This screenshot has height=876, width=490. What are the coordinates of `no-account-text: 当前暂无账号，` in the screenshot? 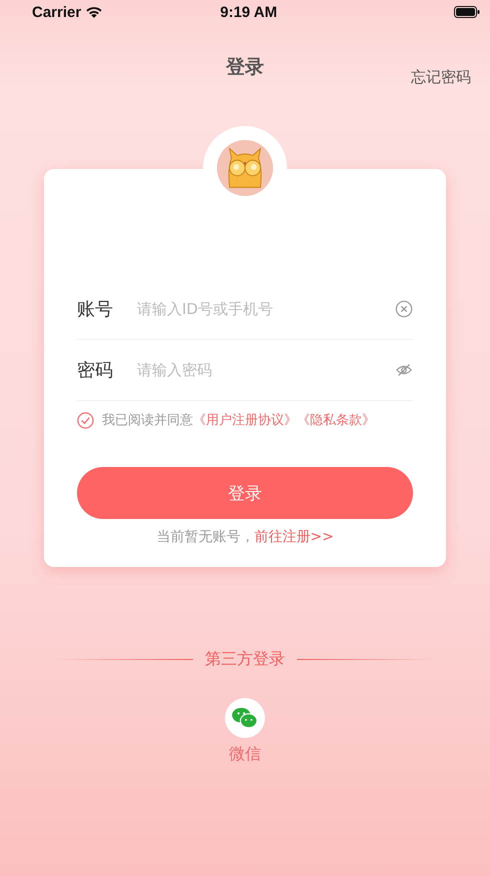 It's located at (205, 537).